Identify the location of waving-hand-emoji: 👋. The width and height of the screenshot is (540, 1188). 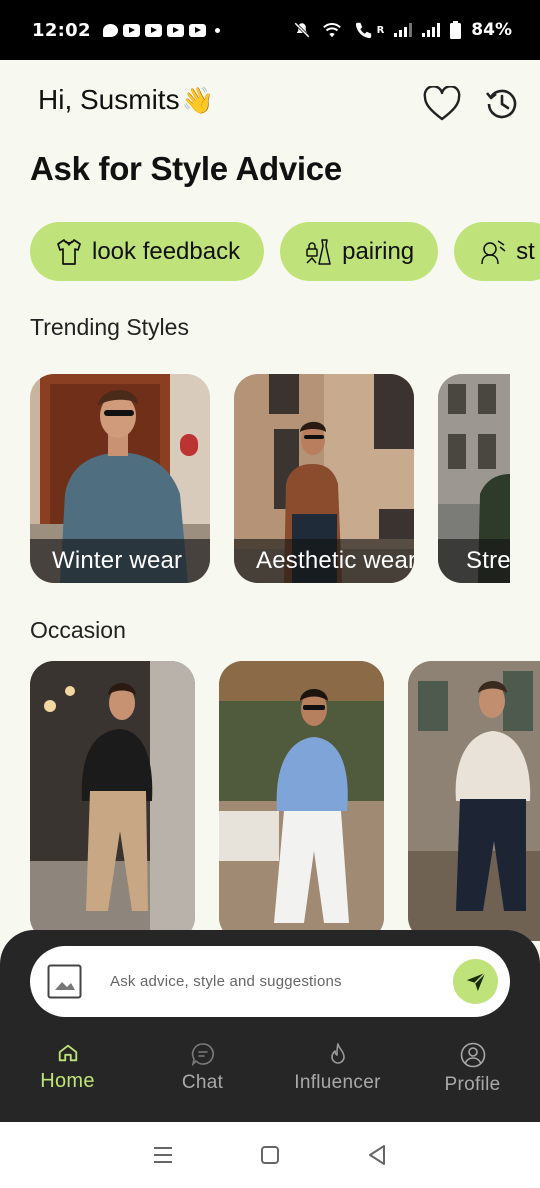
(197, 99).